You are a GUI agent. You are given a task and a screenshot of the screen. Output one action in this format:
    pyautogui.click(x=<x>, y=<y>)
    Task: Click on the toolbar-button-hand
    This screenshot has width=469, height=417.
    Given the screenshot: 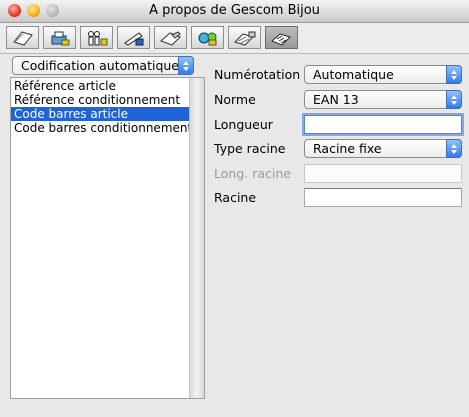 What is the action you would take?
    pyautogui.click(x=170, y=37)
    